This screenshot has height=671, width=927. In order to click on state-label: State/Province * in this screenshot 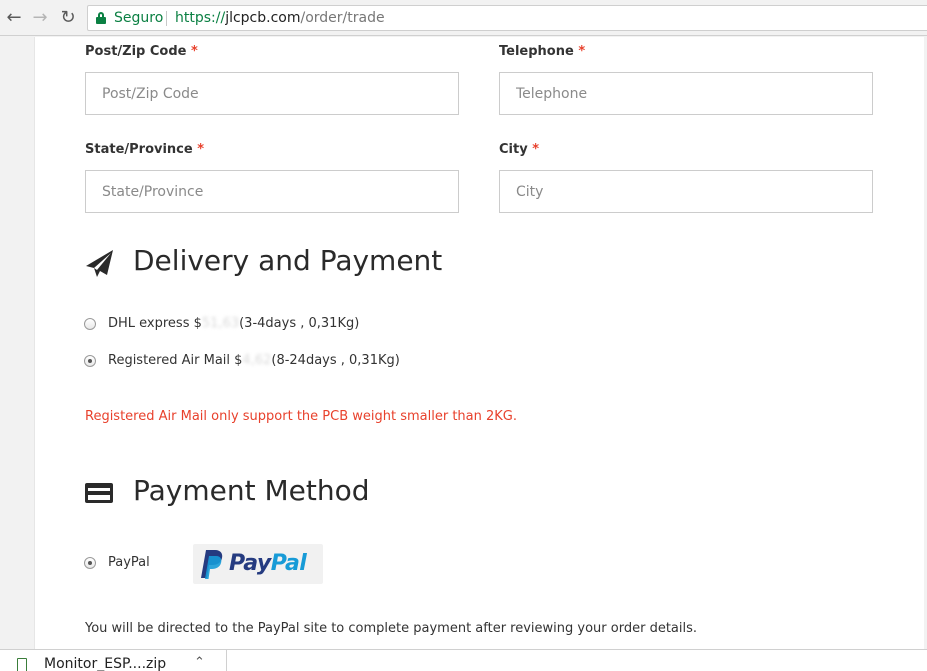, I will do `click(145, 149)`.